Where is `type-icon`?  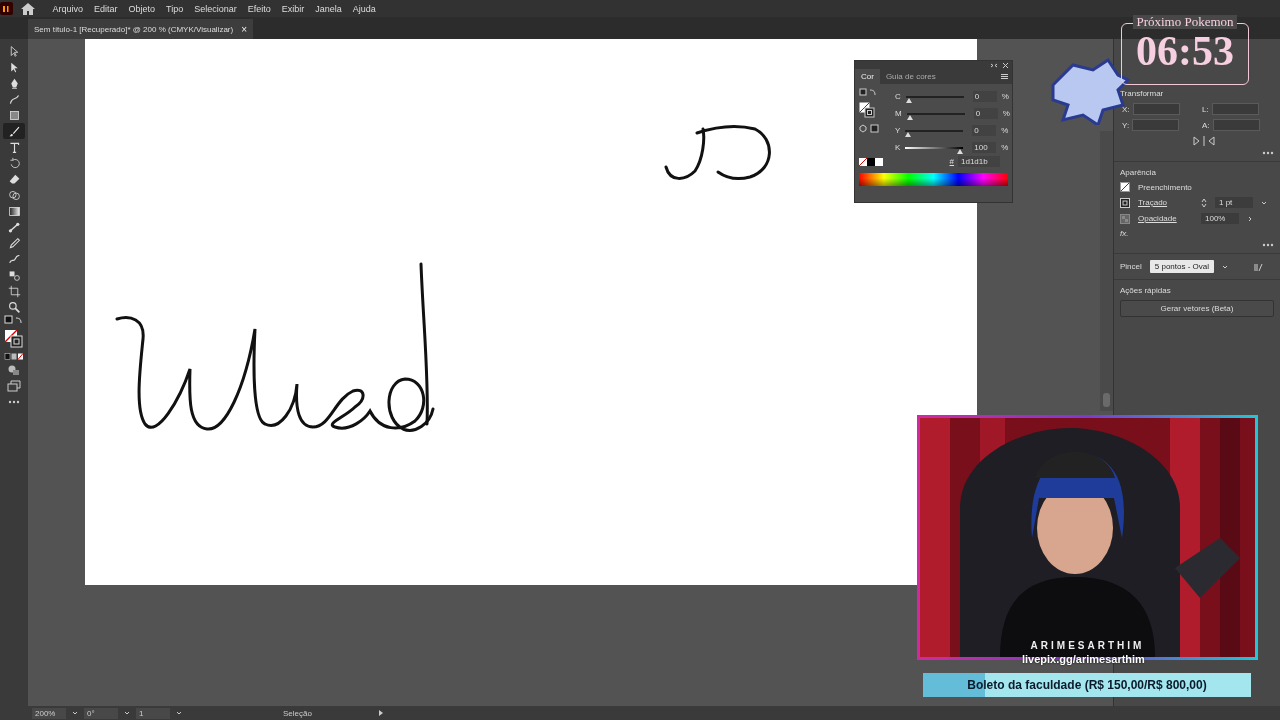
type-icon is located at coordinates (14, 147).